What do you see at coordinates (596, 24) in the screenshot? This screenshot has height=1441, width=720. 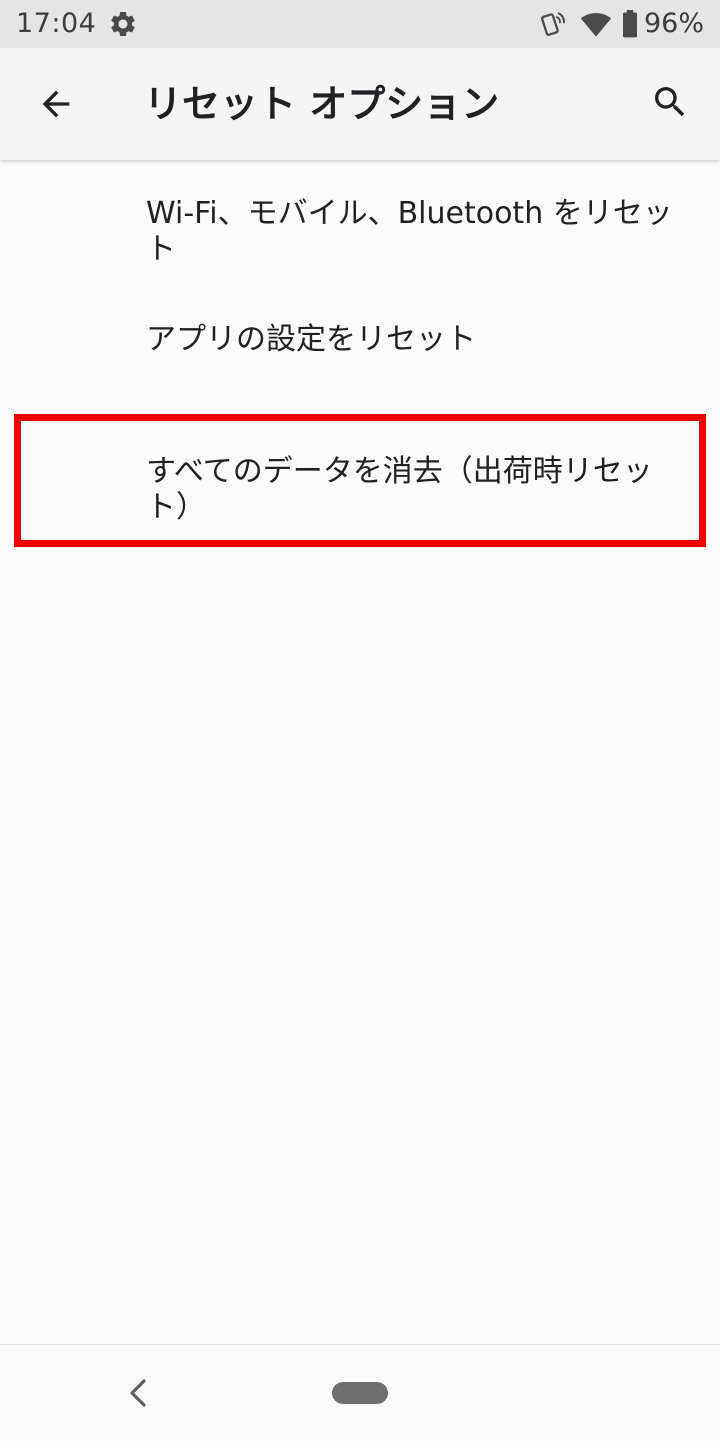 I see `wifi-icon` at bounding box center [596, 24].